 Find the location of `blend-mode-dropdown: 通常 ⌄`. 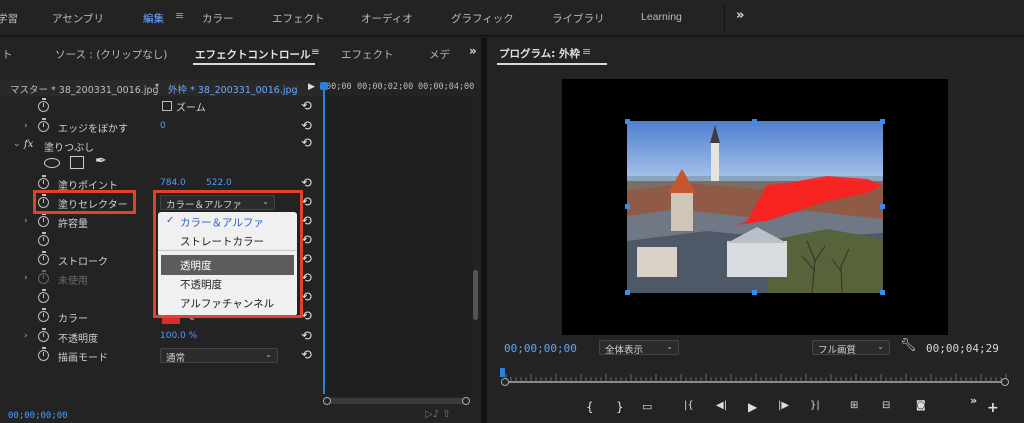

blend-mode-dropdown: 通常 ⌄ is located at coordinates (219, 356).